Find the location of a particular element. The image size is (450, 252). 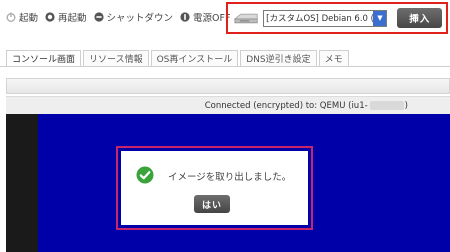

tab-bar: コンソール画面 リソース情報 OS再インストール DNS逆引き設定 メモ is located at coordinates (177, 58).